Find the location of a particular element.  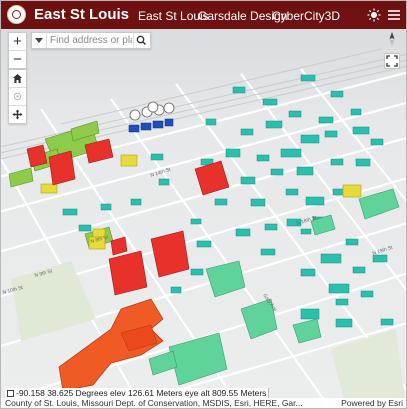

locate-icon is located at coordinates (17, 96).